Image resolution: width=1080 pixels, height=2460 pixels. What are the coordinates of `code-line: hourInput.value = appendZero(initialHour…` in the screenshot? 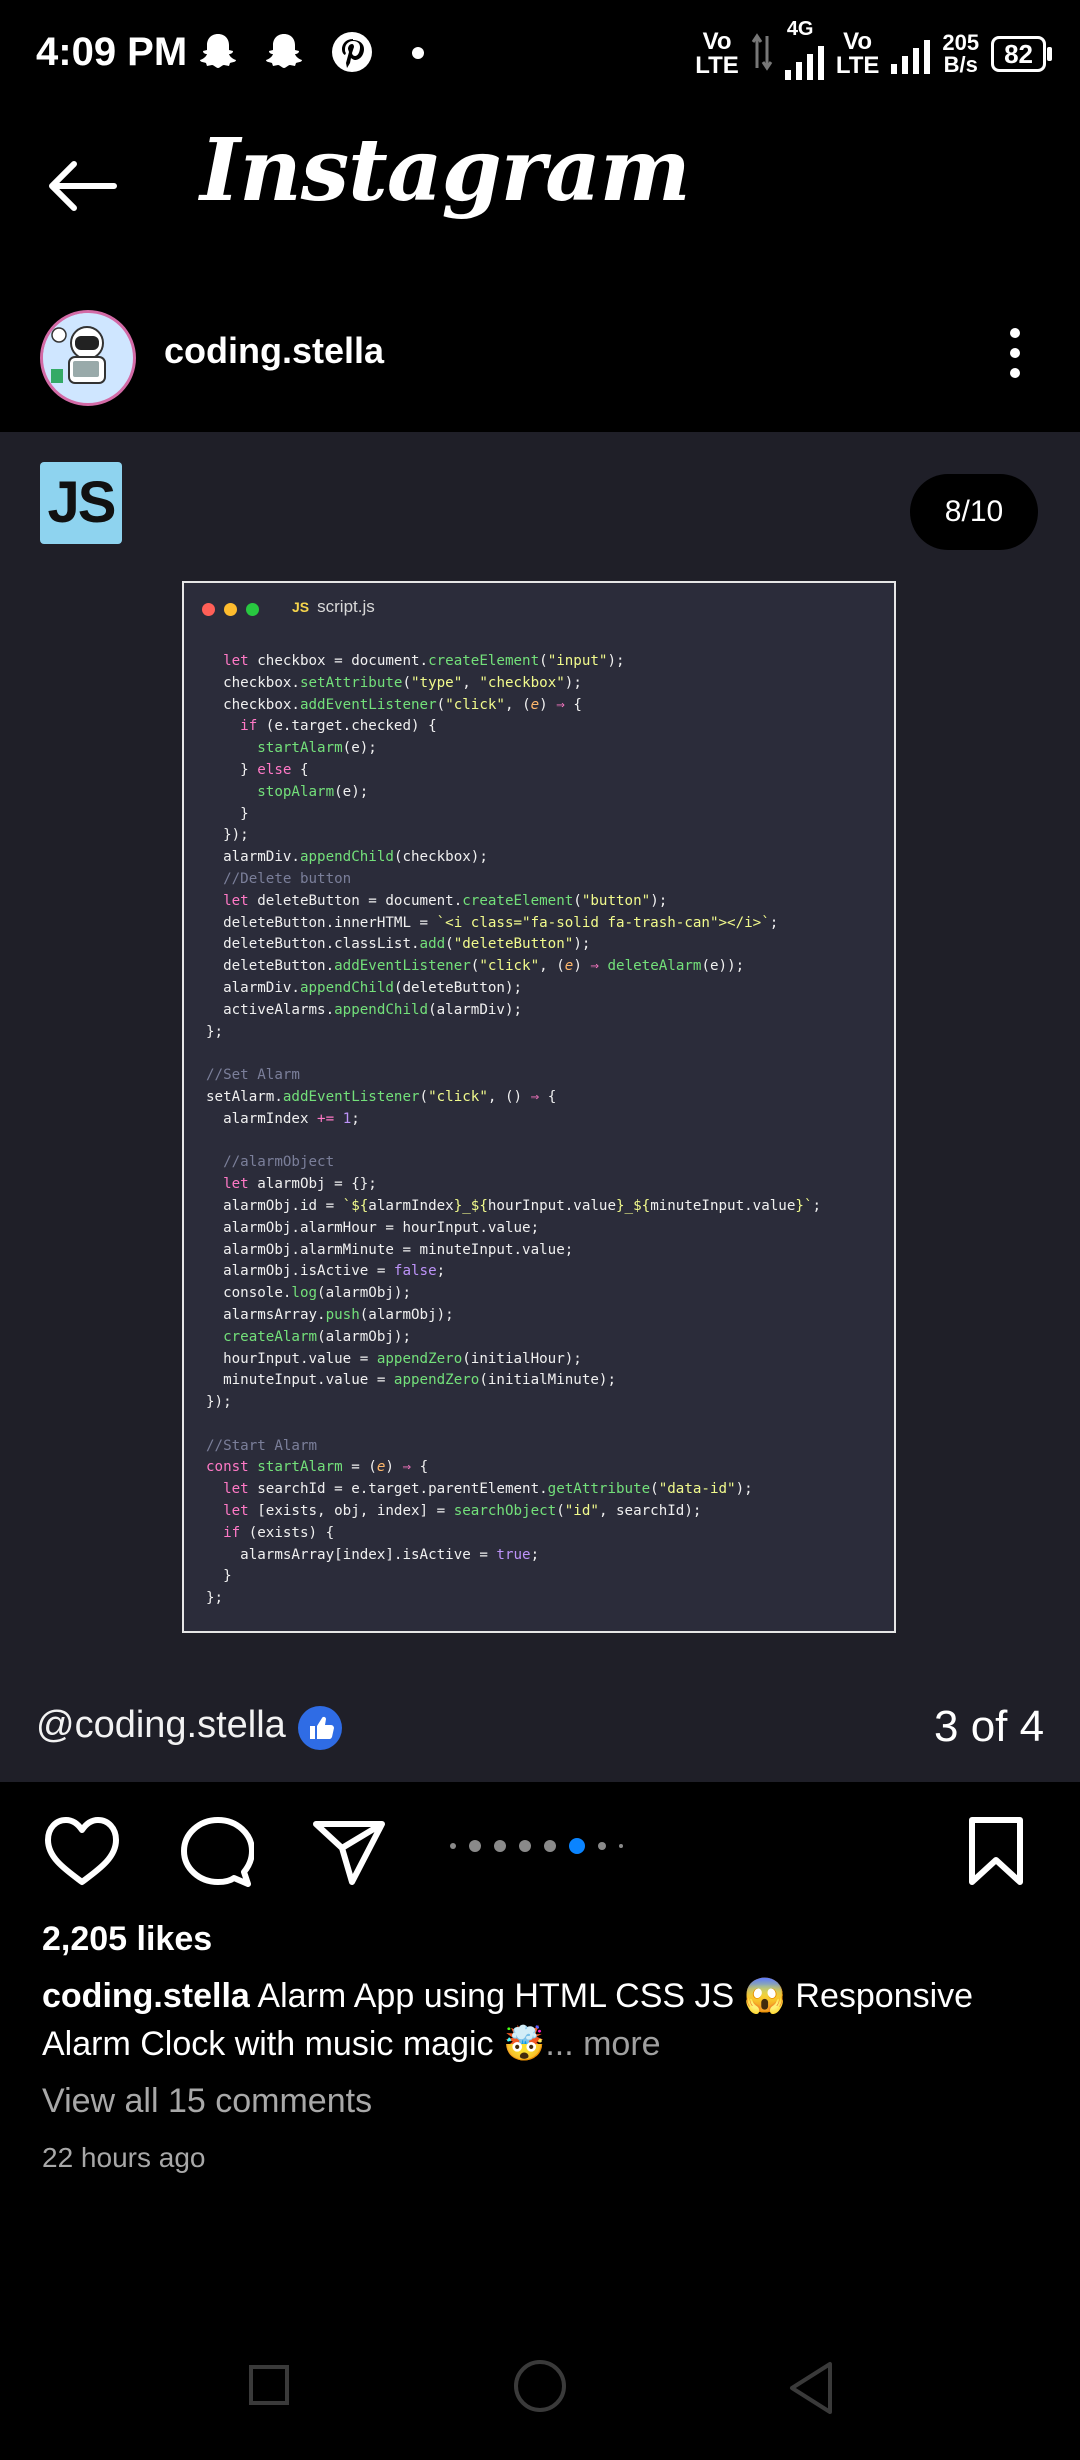 It's located at (394, 1358).